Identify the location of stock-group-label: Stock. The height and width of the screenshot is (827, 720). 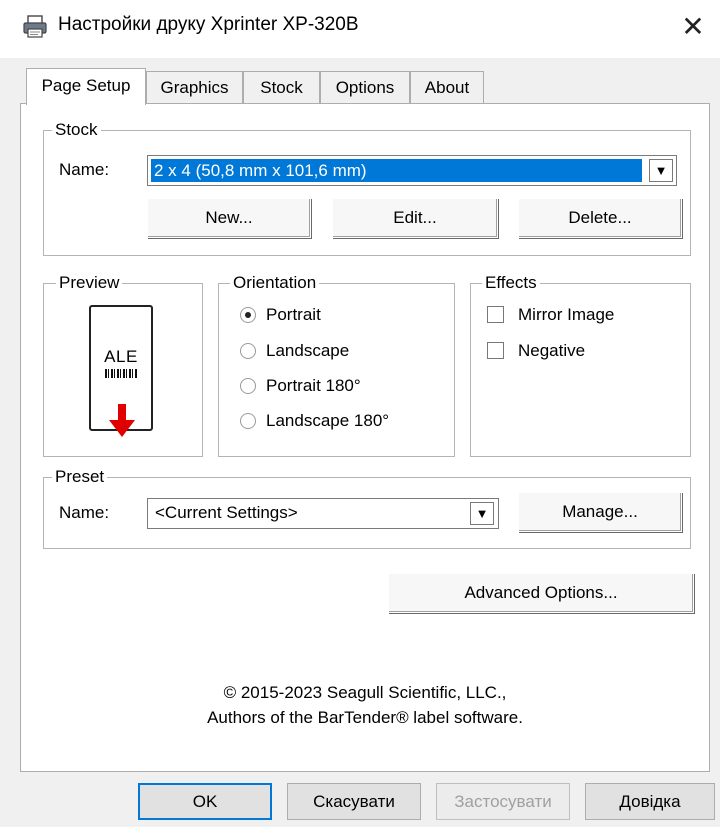
(76, 130).